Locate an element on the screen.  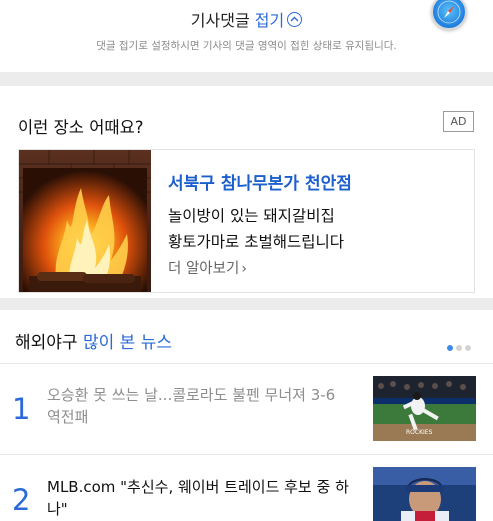
news-section-title: 해외야구 많이 본 뉴스 is located at coordinates (93, 340).